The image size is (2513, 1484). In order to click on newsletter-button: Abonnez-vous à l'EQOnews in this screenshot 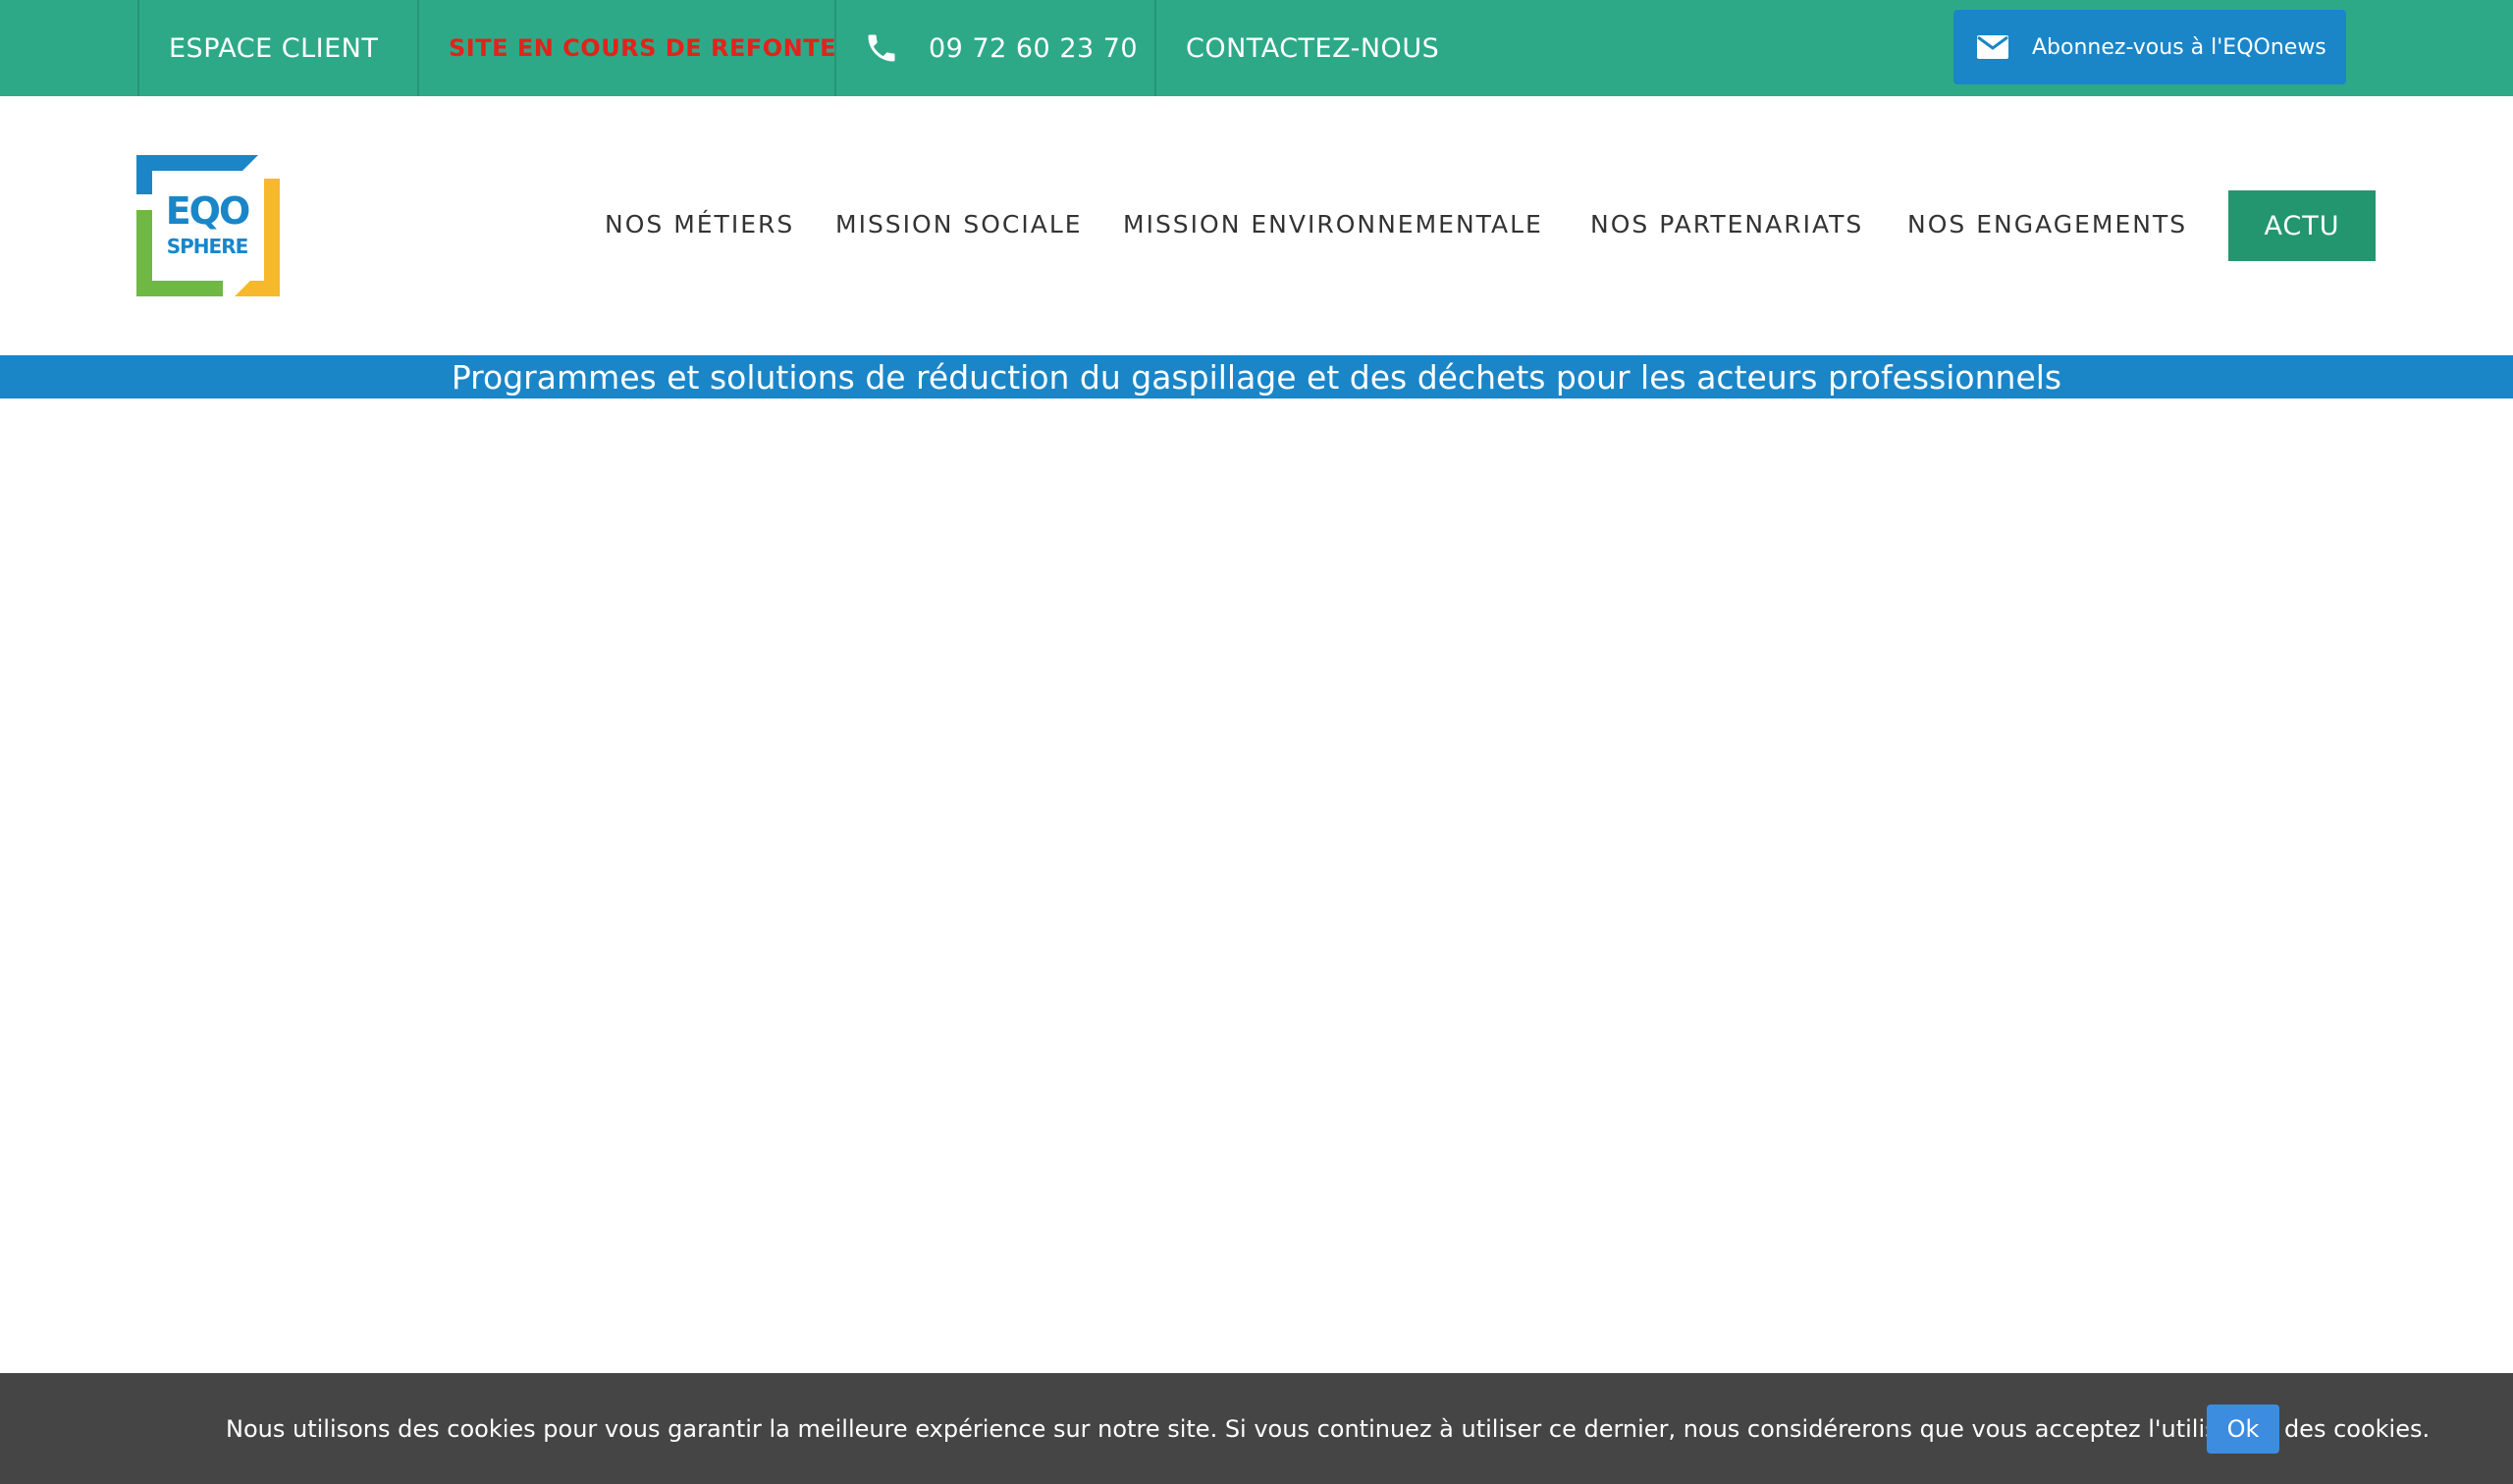, I will do `click(2150, 47)`.